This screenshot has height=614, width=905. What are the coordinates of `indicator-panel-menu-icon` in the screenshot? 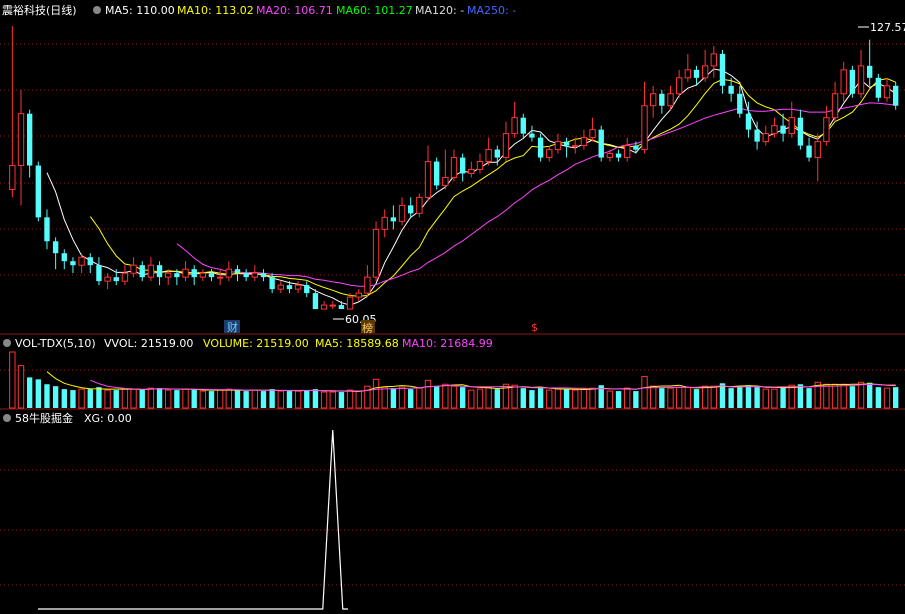 It's located at (7, 418).